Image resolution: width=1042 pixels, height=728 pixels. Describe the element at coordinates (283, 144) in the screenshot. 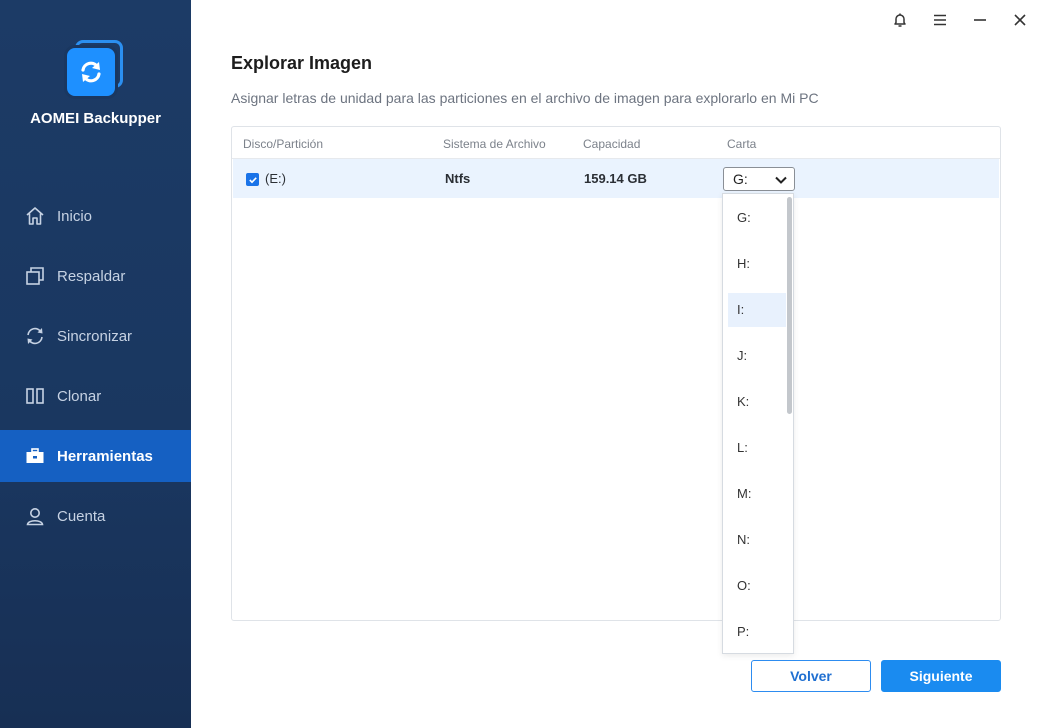

I see `header-partition: Disco/Partición` at that location.